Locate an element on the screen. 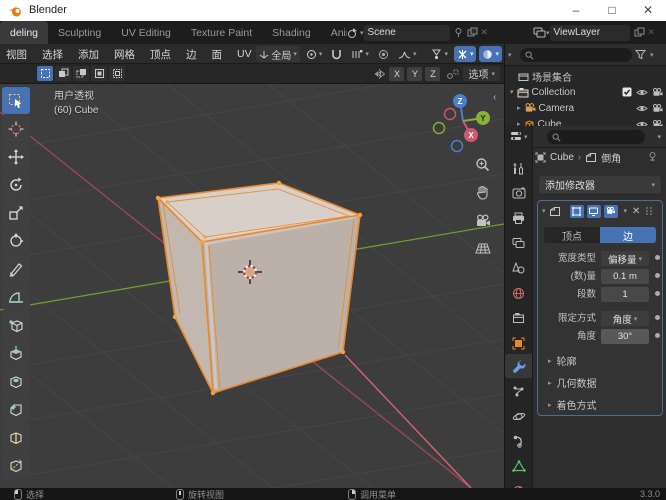  tab-physics is located at coordinates (518, 416).